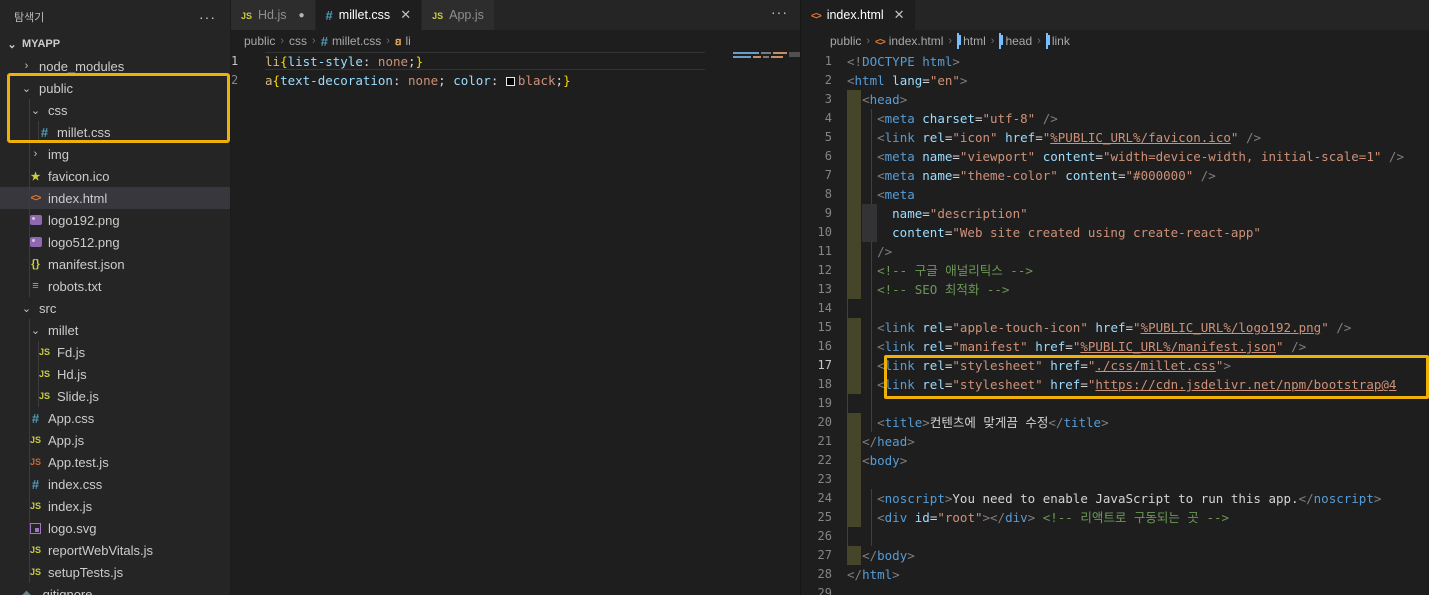 The image size is (1429, 595). What do you see at coordinates (1115, 536) in the screenshot?
I see `code-line-26: 26` at bounding box center [1115, 536].